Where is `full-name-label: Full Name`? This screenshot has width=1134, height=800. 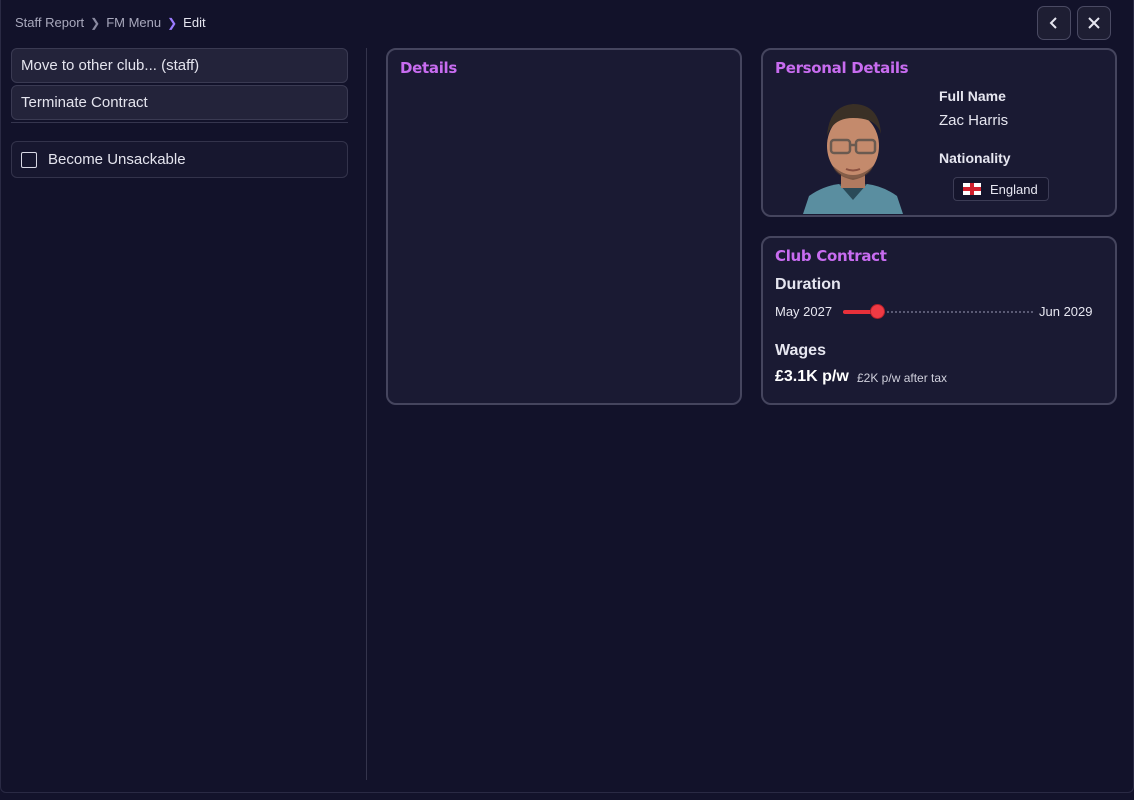
full-name-label: Full Name is located at coordinates (972, 96).